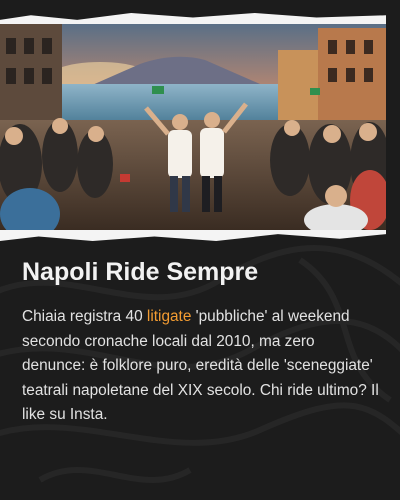 The image size is (400, 500). Describe the element at coordinates (140, 272) in the screenshot. I see `post-title: Napoli Ride Sempre` at that location.